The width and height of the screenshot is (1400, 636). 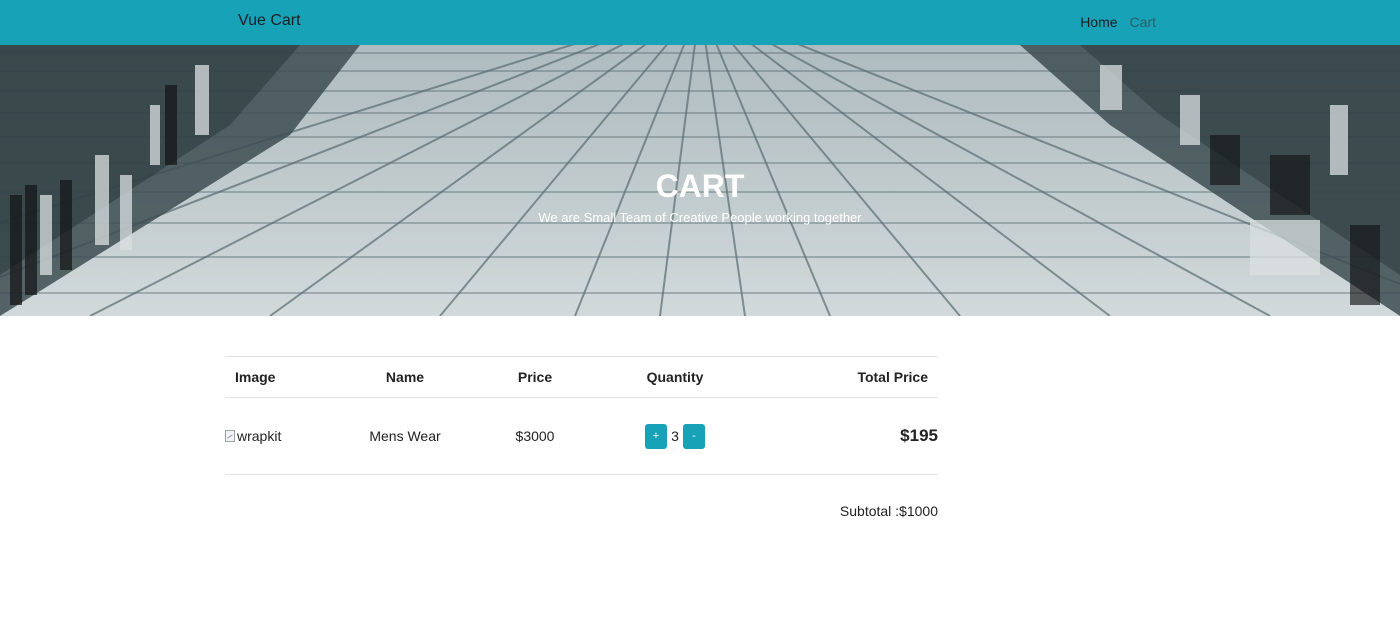 I want to click on header-total-price: Total Price, so click(x=841, y=377).